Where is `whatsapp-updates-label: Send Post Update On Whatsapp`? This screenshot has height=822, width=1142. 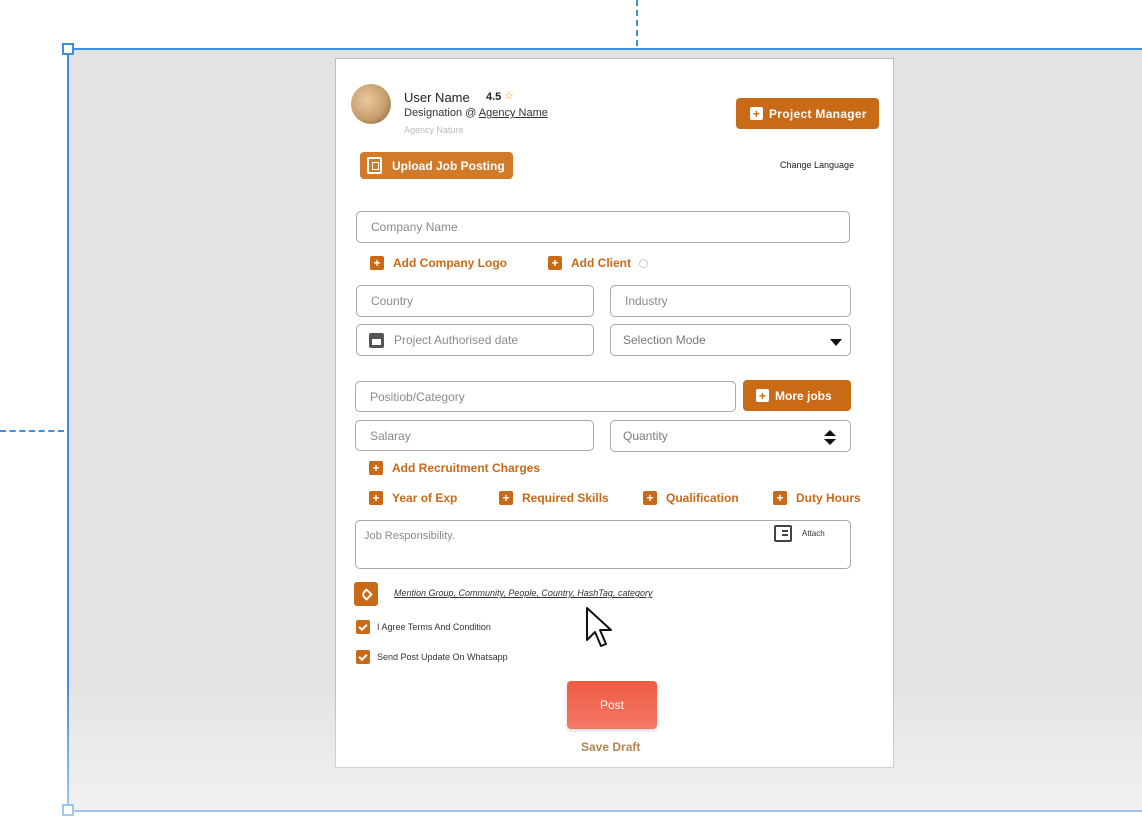 whatsapp-updates-label: Send Post Update On Whatsapp is located at coordinates (442, 657).